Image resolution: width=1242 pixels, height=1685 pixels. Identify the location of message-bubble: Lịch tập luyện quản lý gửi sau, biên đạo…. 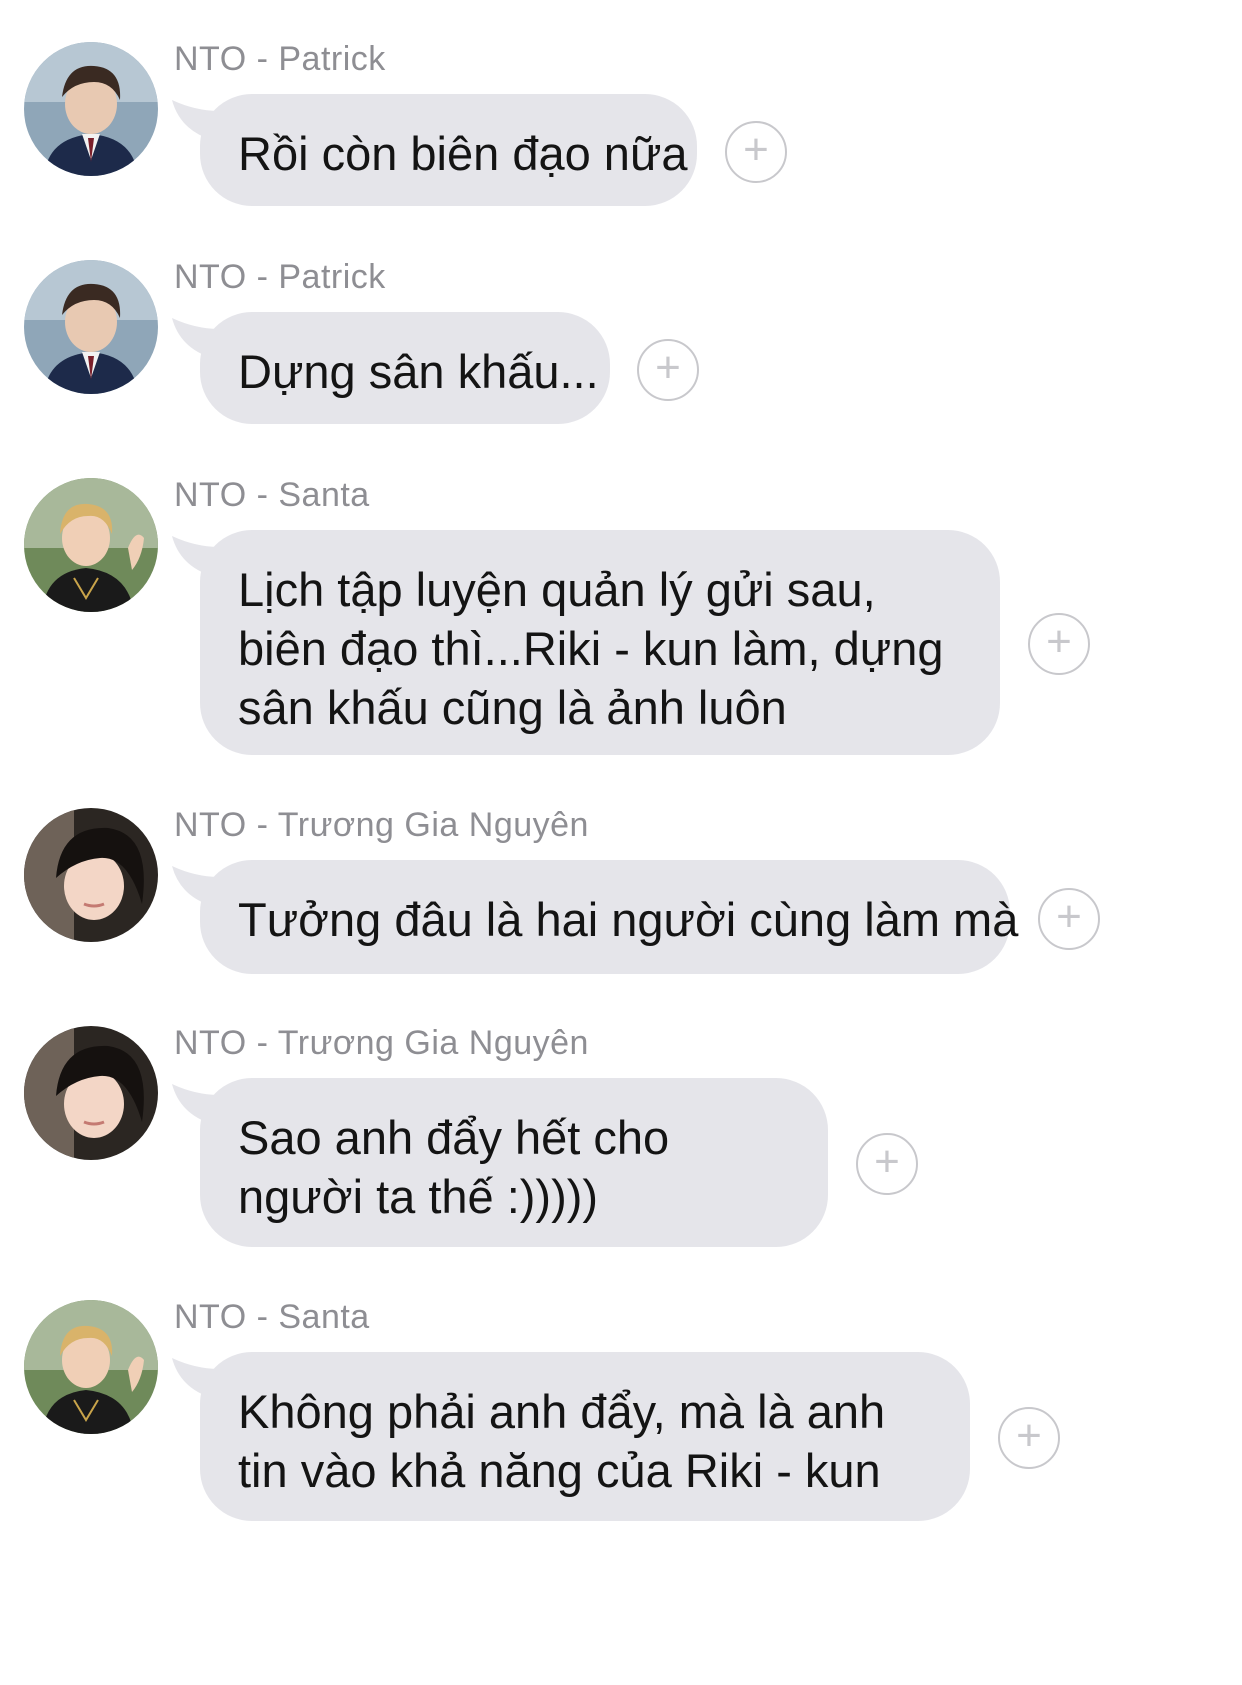
(600, 642).